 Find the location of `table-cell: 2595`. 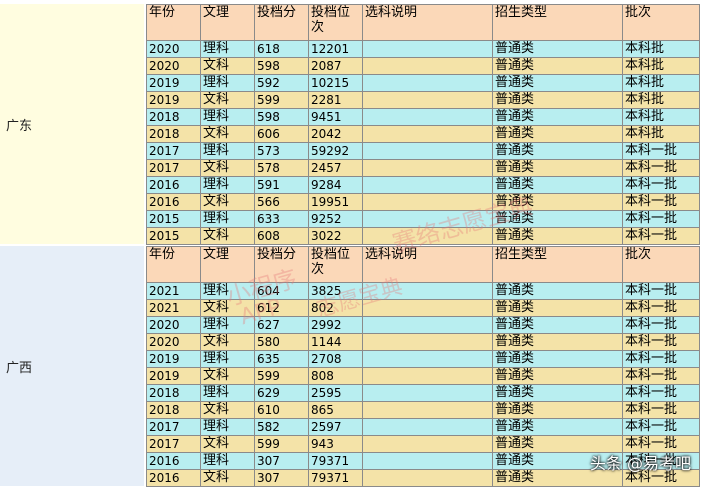

table-cell: 2595 is located at coordinates (335, 393).